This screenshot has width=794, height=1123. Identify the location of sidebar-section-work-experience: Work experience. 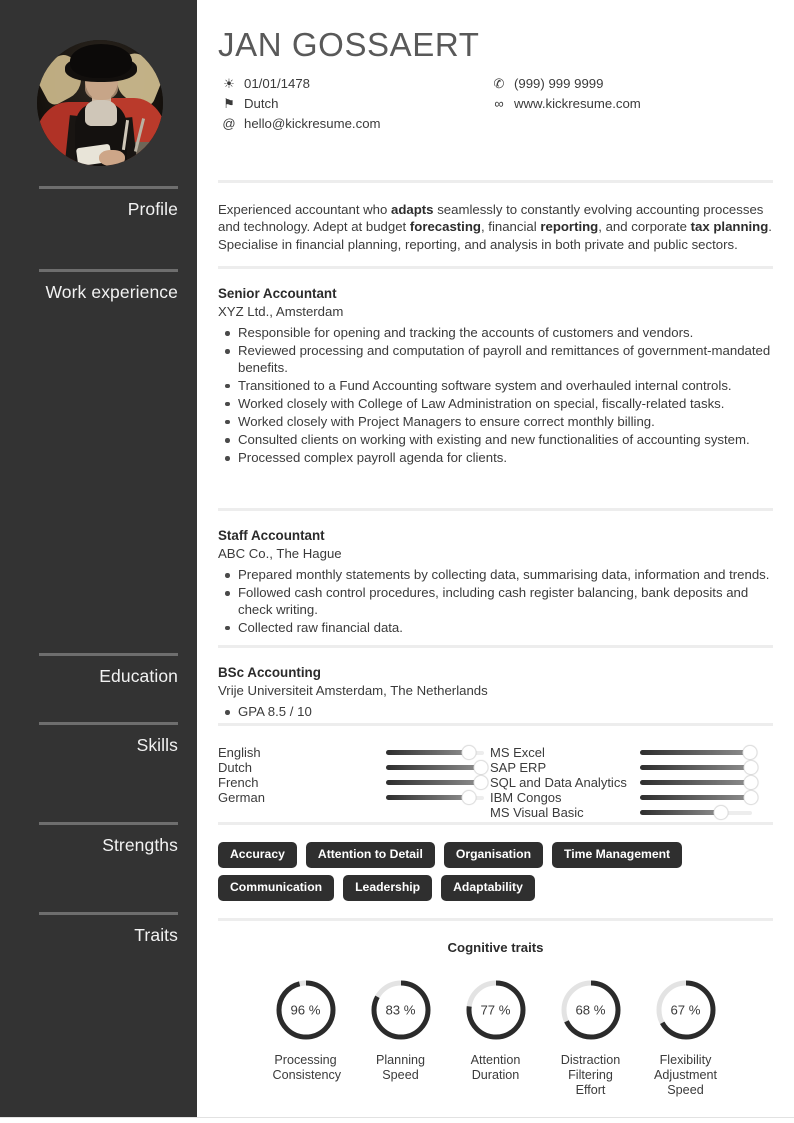
(108, 286).